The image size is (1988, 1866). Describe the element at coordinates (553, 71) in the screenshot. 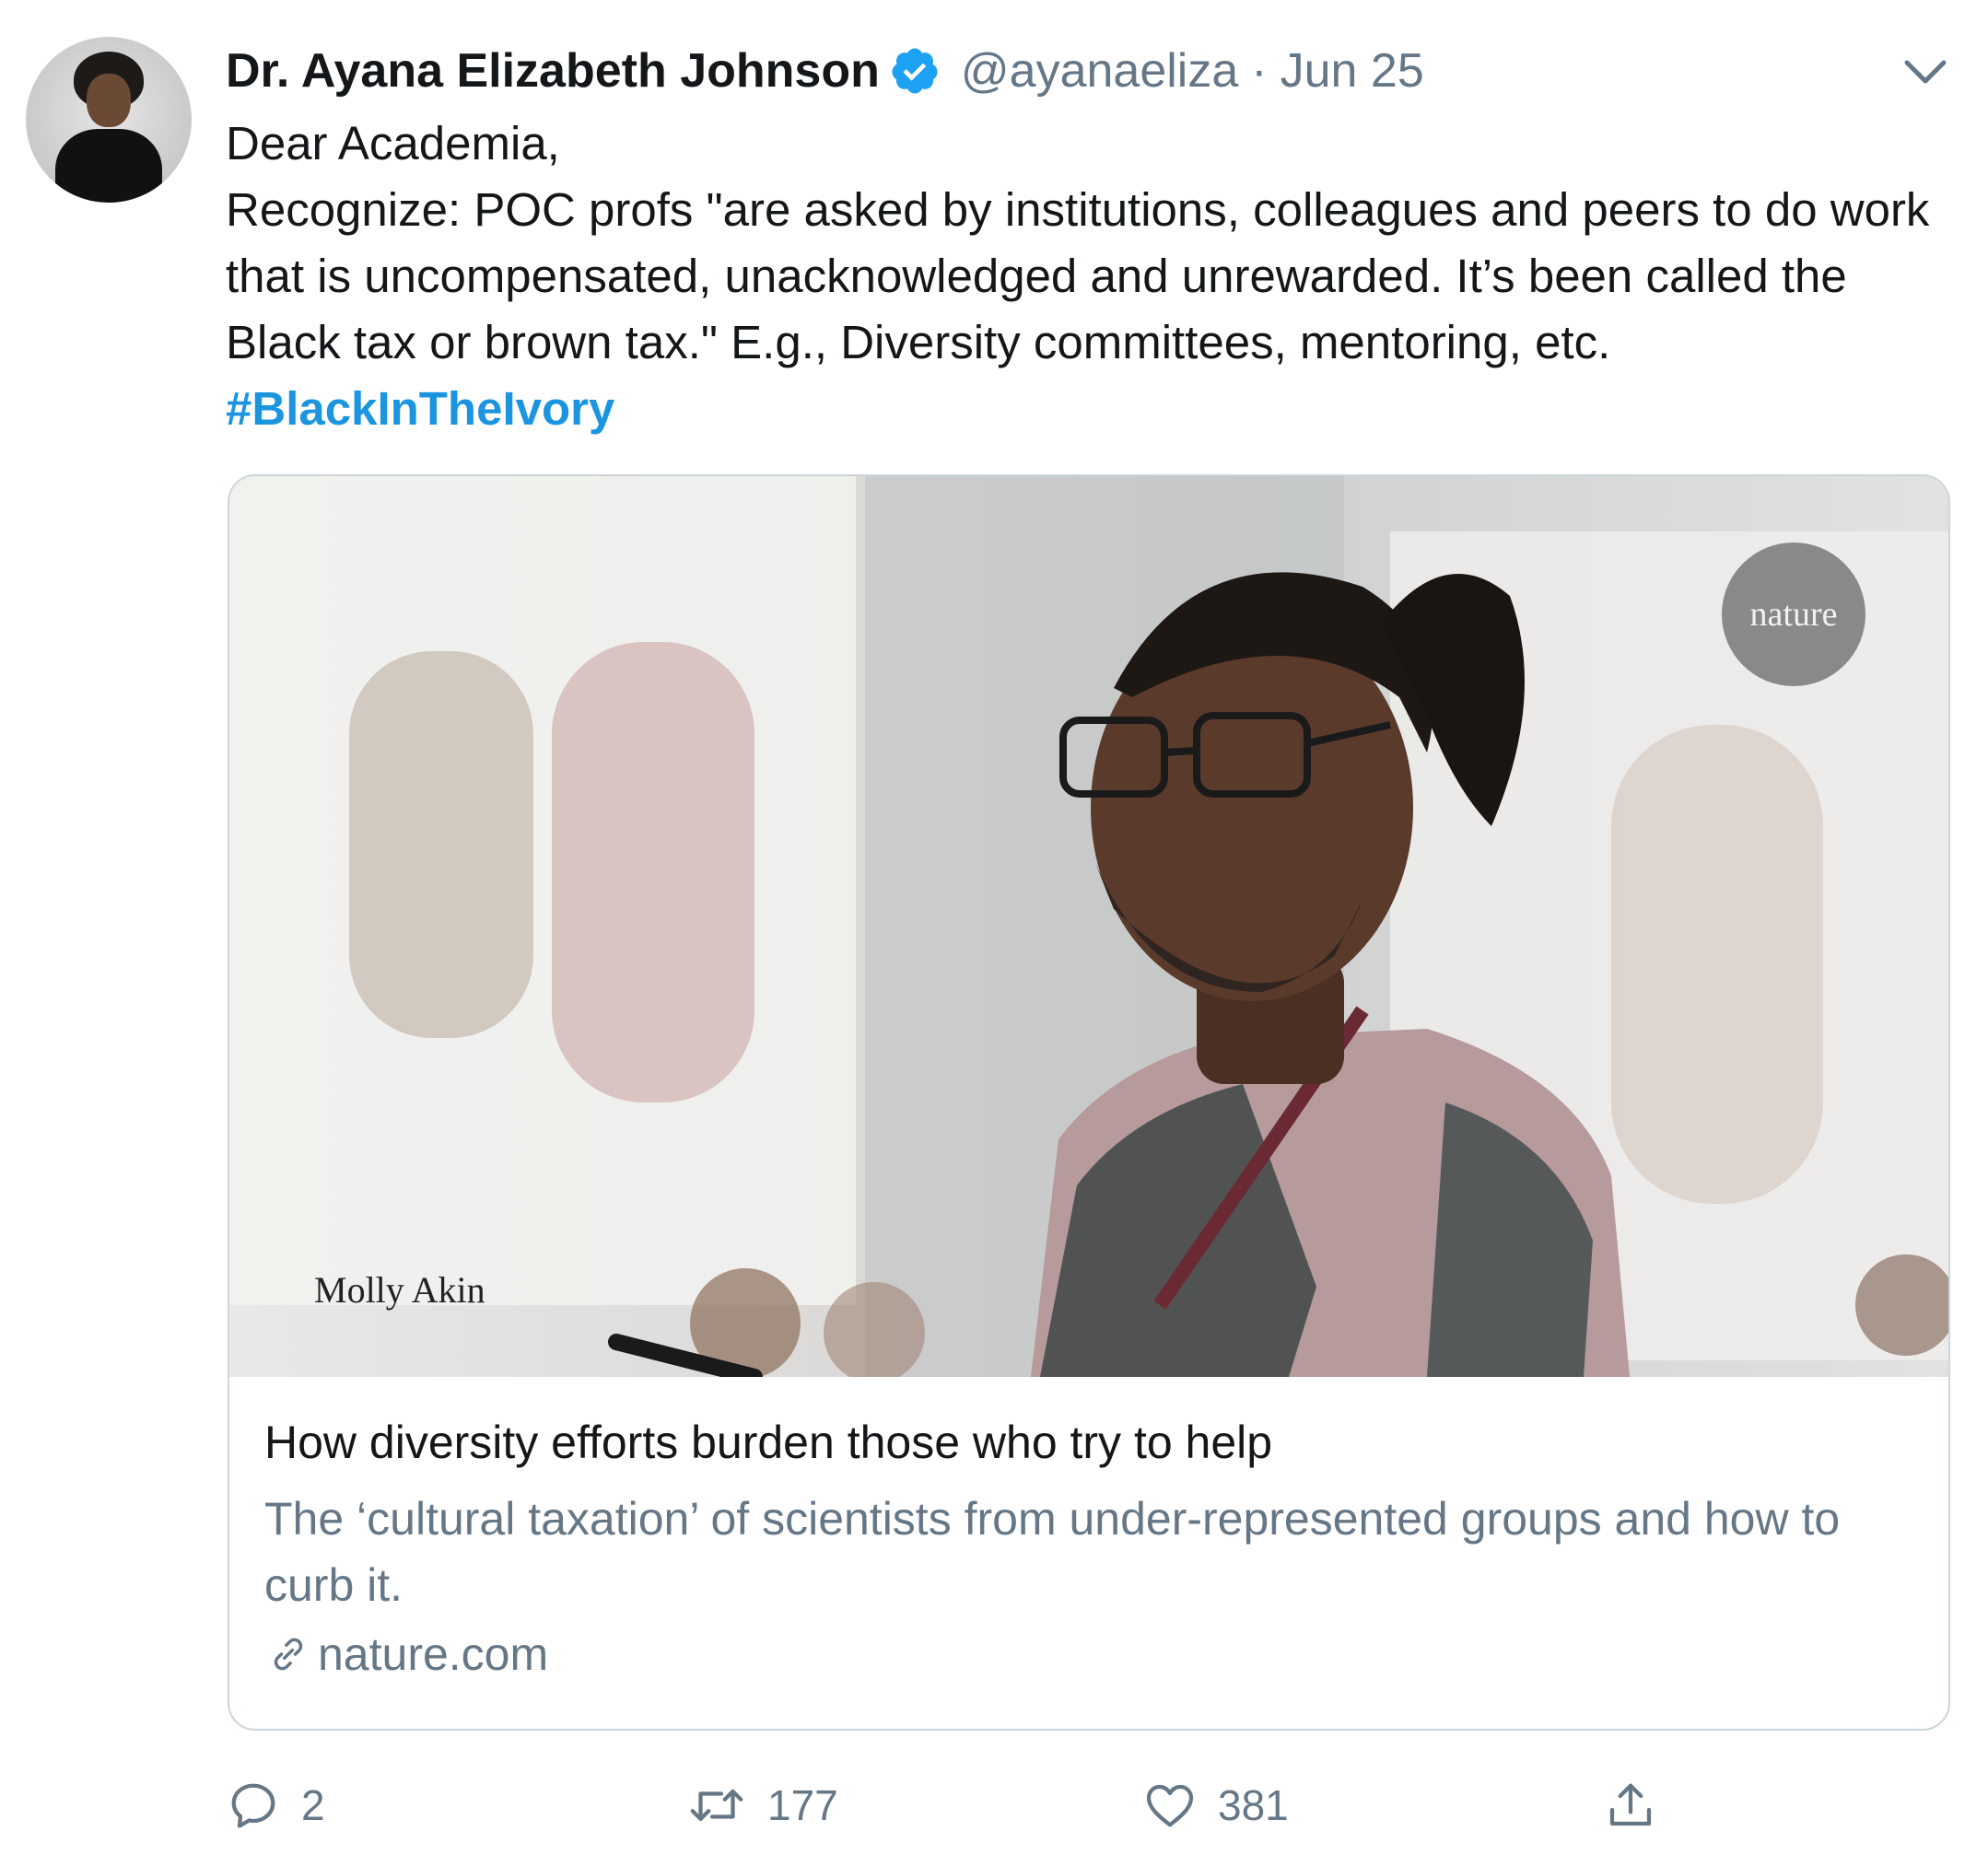

I see `author-name: Dr. Ayana Elizabeth Johnson` at that location.